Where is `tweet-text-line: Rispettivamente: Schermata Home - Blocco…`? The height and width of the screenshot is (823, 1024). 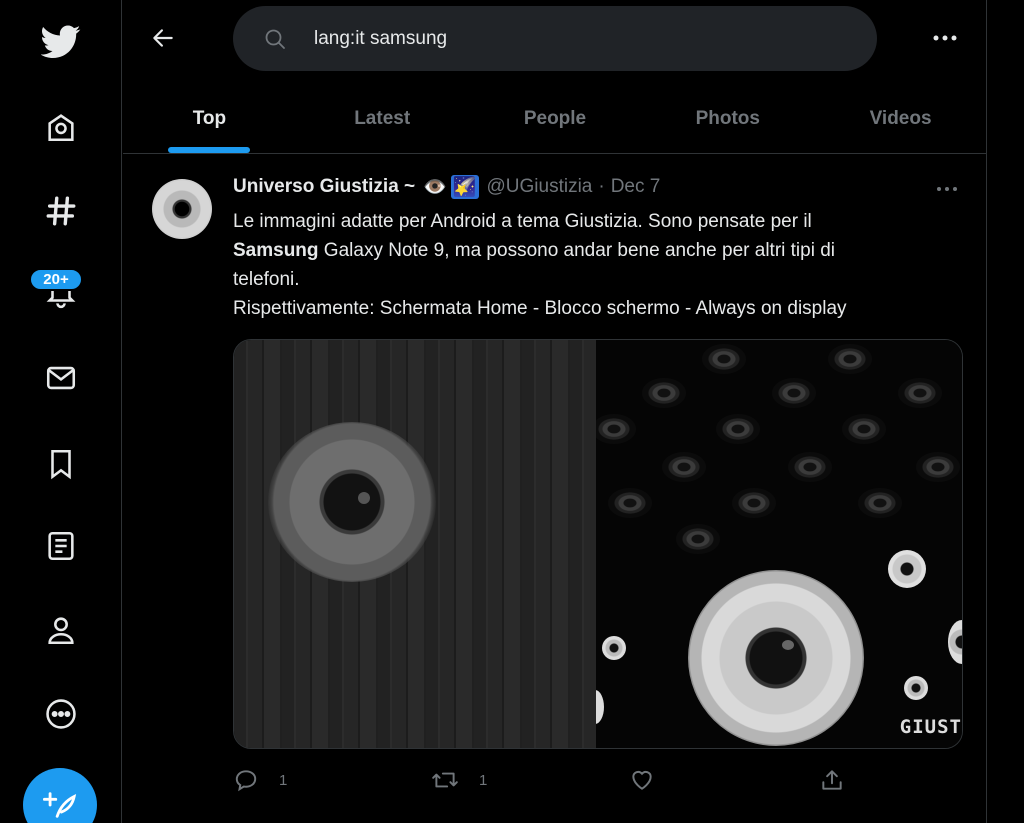 tweet-text-line: Rispettivamente: Schermata Home - Blocco… is located at coordinates (540, 308).